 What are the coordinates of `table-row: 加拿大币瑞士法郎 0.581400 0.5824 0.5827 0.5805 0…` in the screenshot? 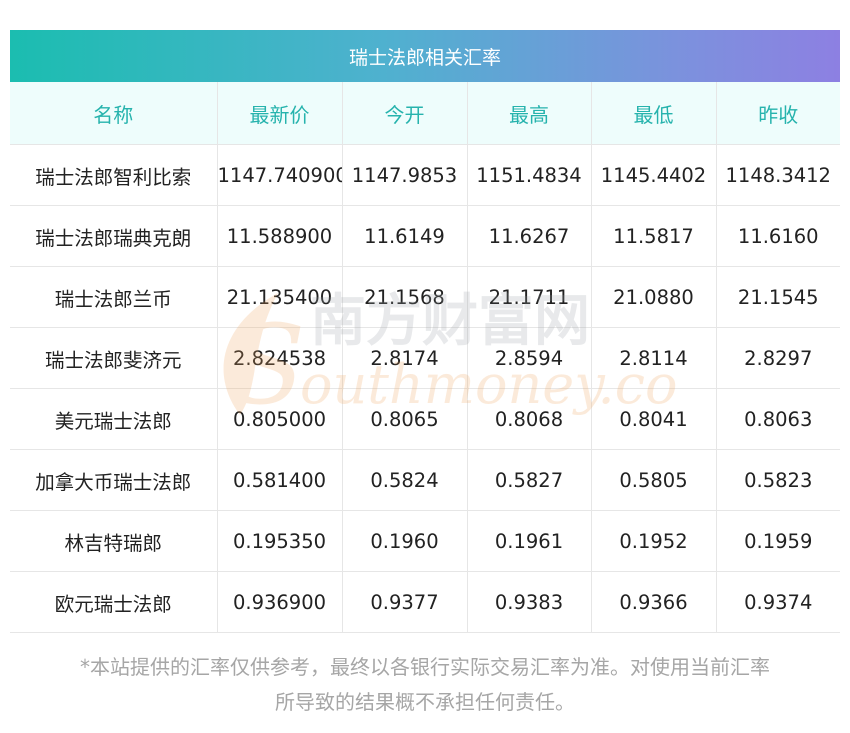 It's located at (425, 480).